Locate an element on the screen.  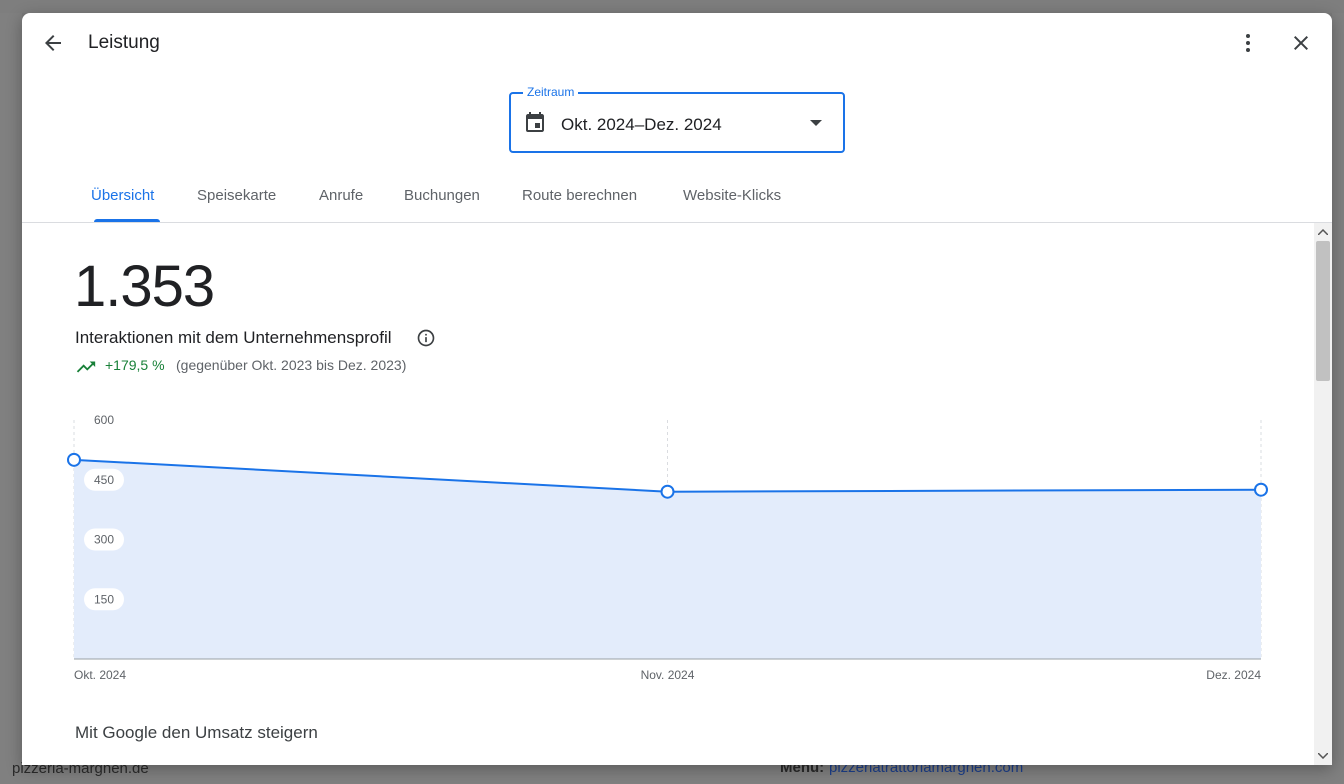
y-tick-label: 300 is located at coordinates (104, 540).